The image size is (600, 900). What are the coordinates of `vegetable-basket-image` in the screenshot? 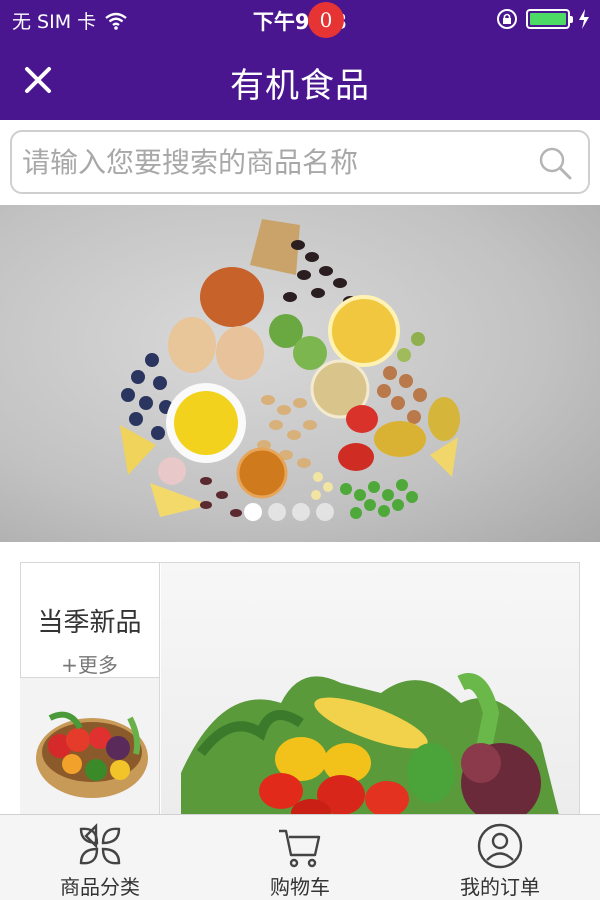 It's located at (92, 754).